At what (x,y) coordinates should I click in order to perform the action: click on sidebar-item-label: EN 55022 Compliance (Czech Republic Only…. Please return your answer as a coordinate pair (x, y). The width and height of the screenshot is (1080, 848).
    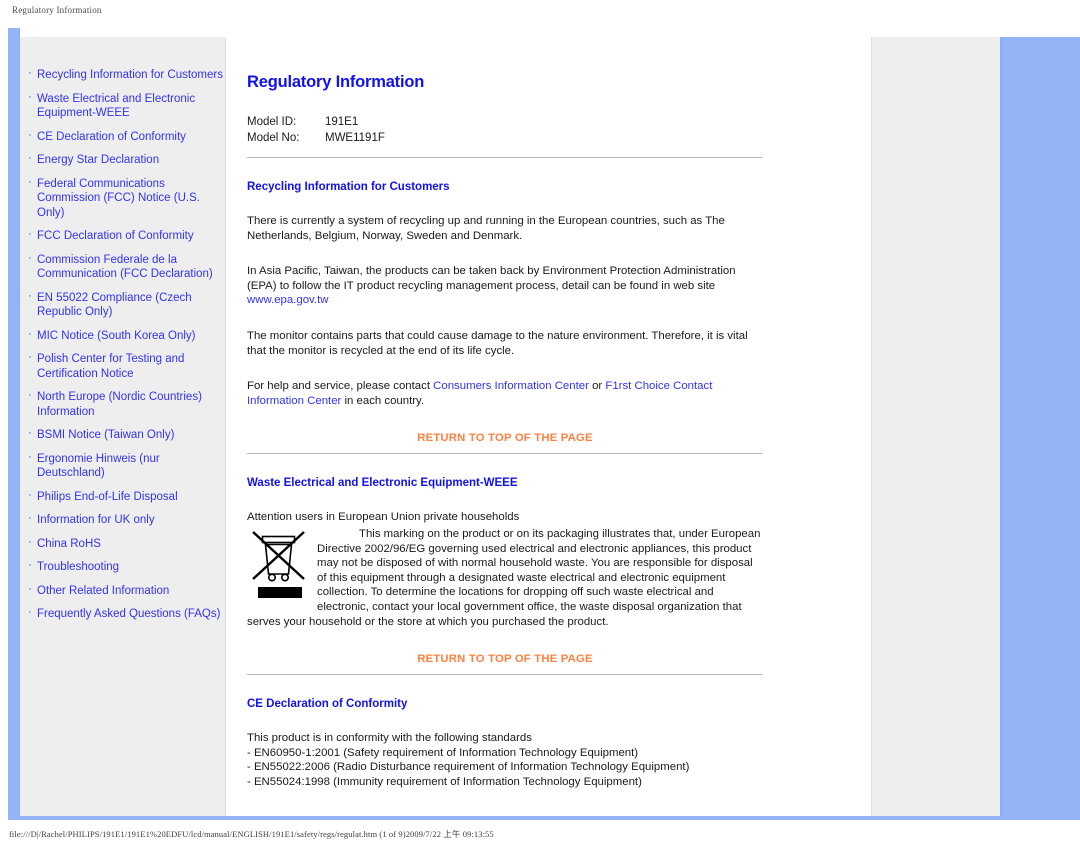
    Looking at the image, I should click on (132, 305).